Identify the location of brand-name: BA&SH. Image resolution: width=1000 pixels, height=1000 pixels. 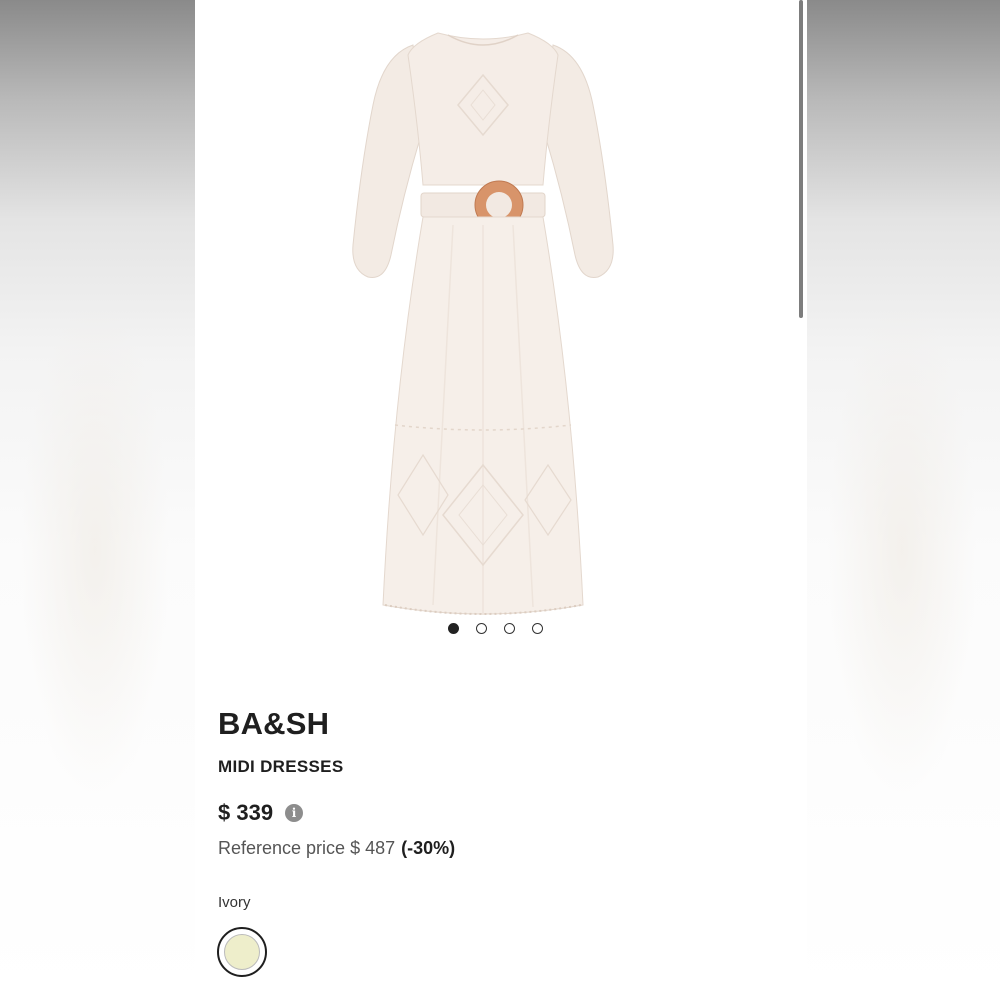
(273, 724).